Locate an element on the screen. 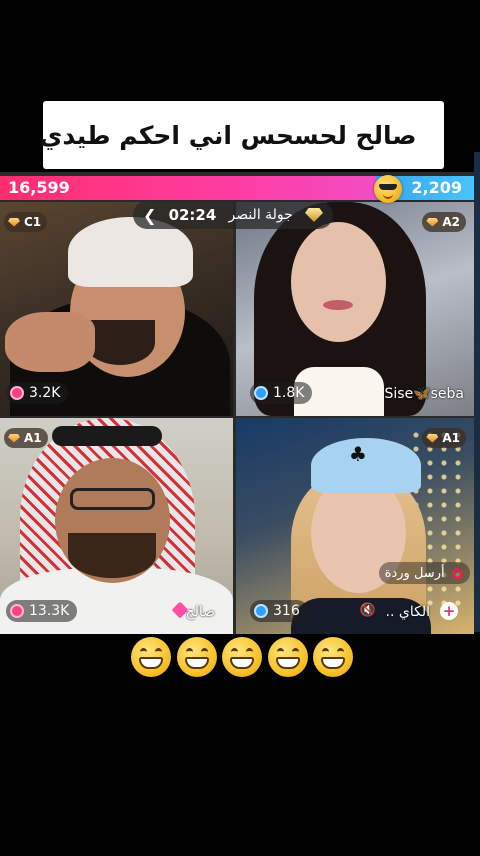 The width and height of the screenshot is (480, 856). battle-timer: ❮ 02:24 جولة النصر is located at coordinates (233, 215).